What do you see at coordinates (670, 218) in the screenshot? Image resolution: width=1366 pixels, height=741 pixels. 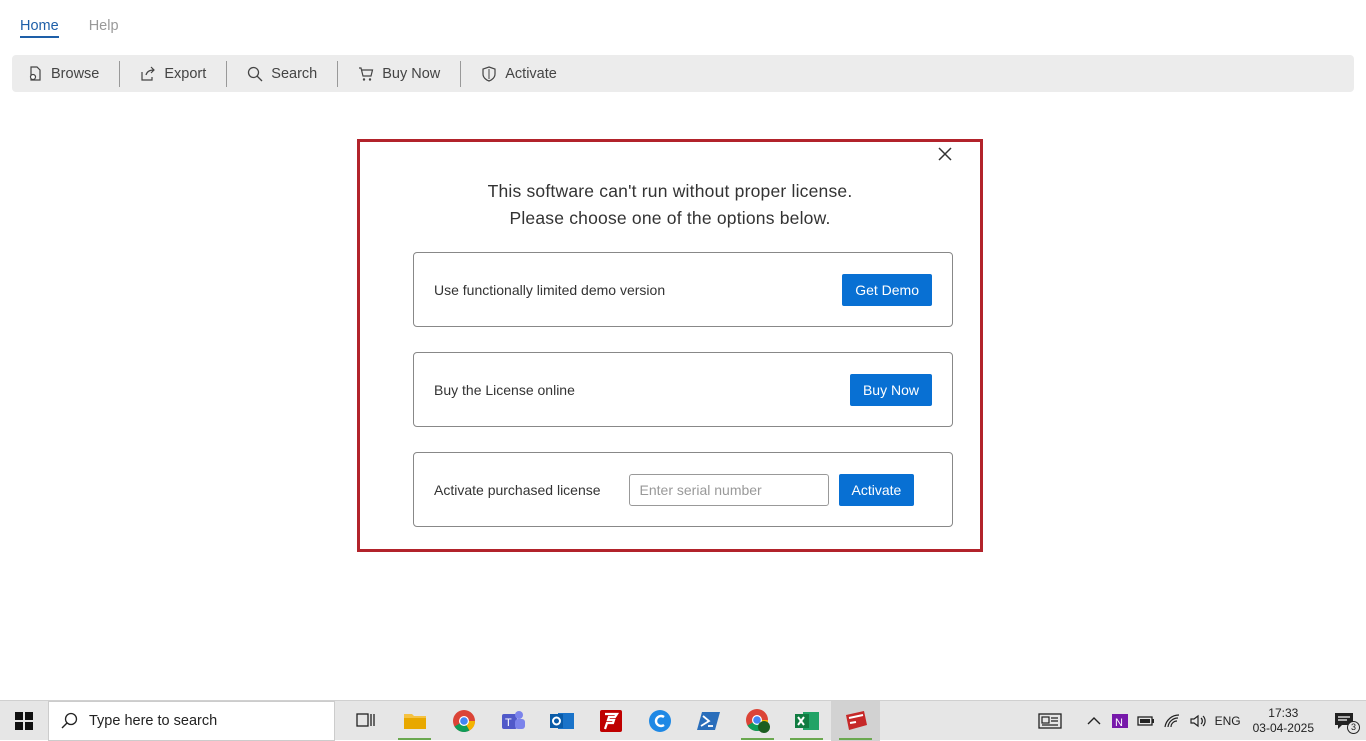 I see `license-message-line2: Please choose one of the options below.` at bounding box center [670, 218].